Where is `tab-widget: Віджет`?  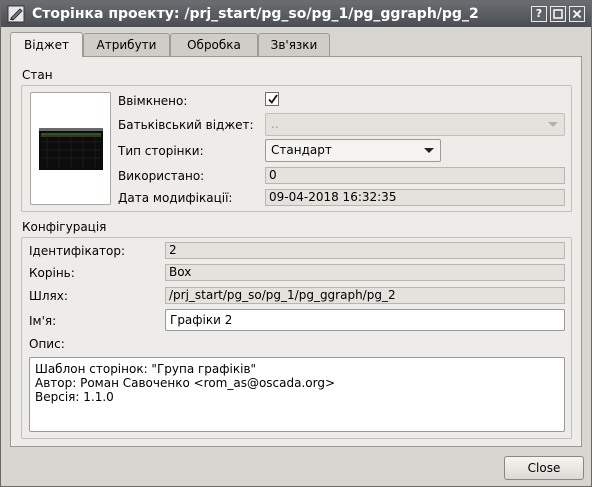
tab-widget: Віджет is located at coordinates (46, 44).